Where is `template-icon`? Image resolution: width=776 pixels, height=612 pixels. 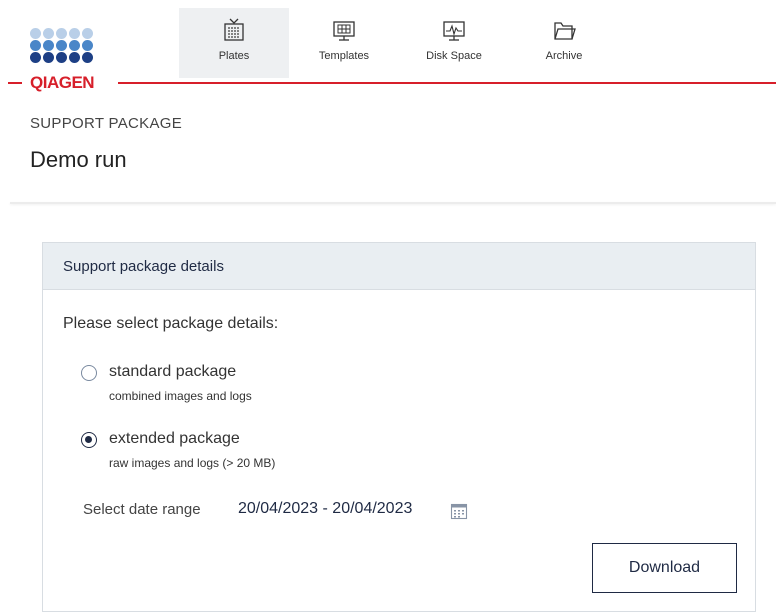 template-icon is located at coordinates (344, 31).